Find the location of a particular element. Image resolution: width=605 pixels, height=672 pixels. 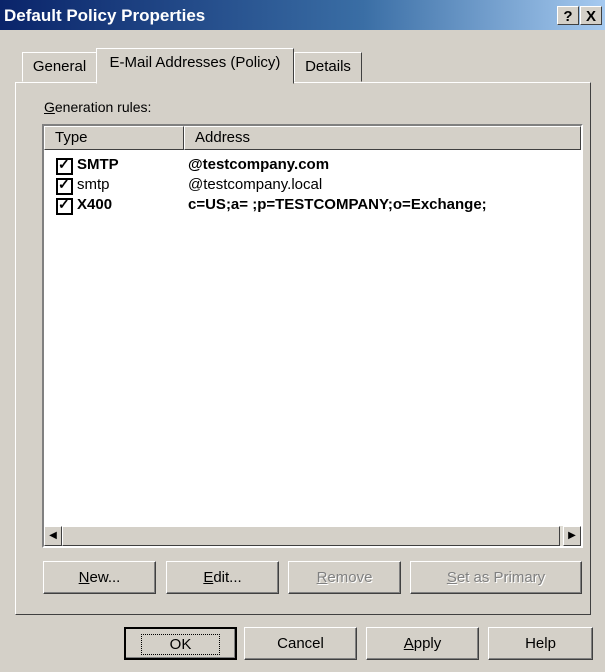

address-cell: c=US;a= ;p=TESTCOMPANY;o=Exchange; is located at coordinates (337, 204).